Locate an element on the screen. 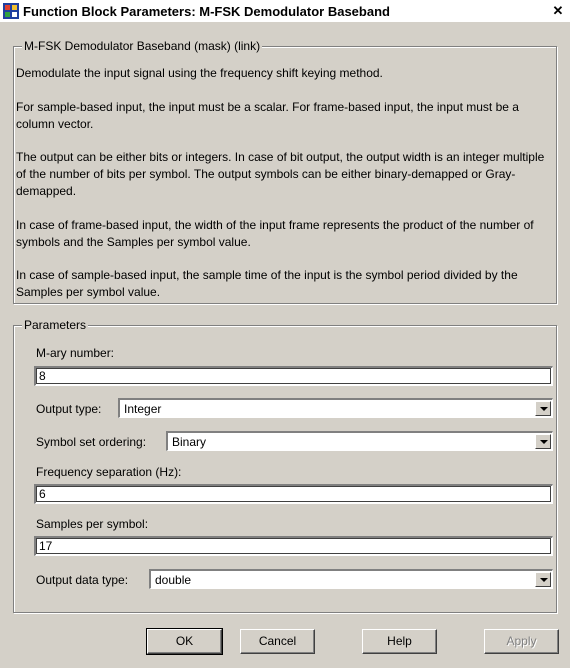  mary-number-input: 8 is located at coordinates (293, 376).